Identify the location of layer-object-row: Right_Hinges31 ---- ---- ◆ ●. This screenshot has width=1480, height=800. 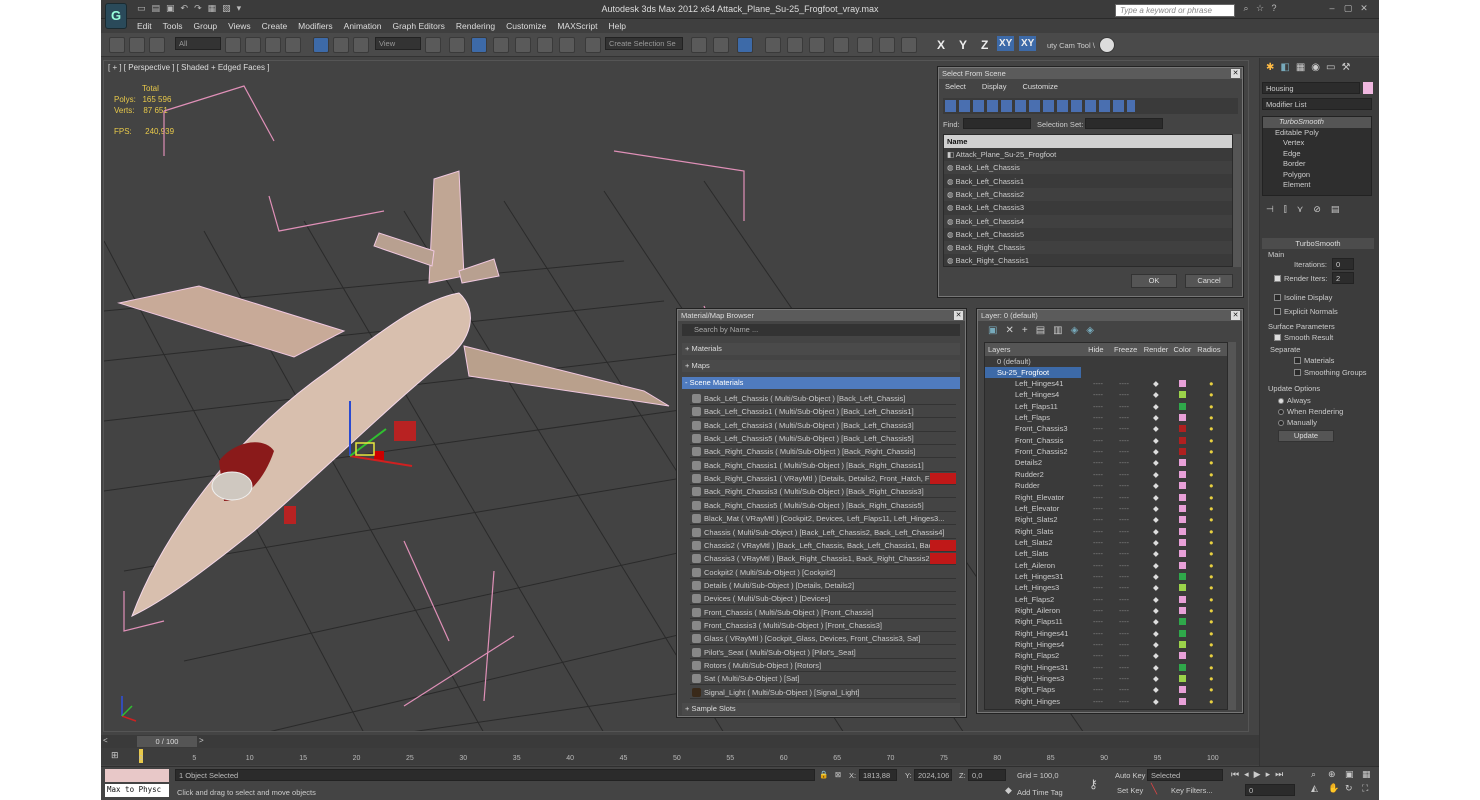
(1106, 667).